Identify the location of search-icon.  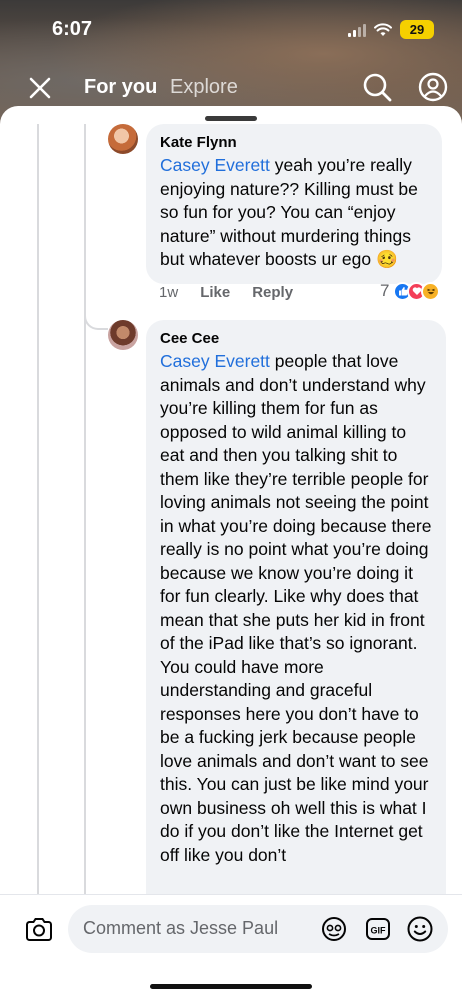
(377, 87).